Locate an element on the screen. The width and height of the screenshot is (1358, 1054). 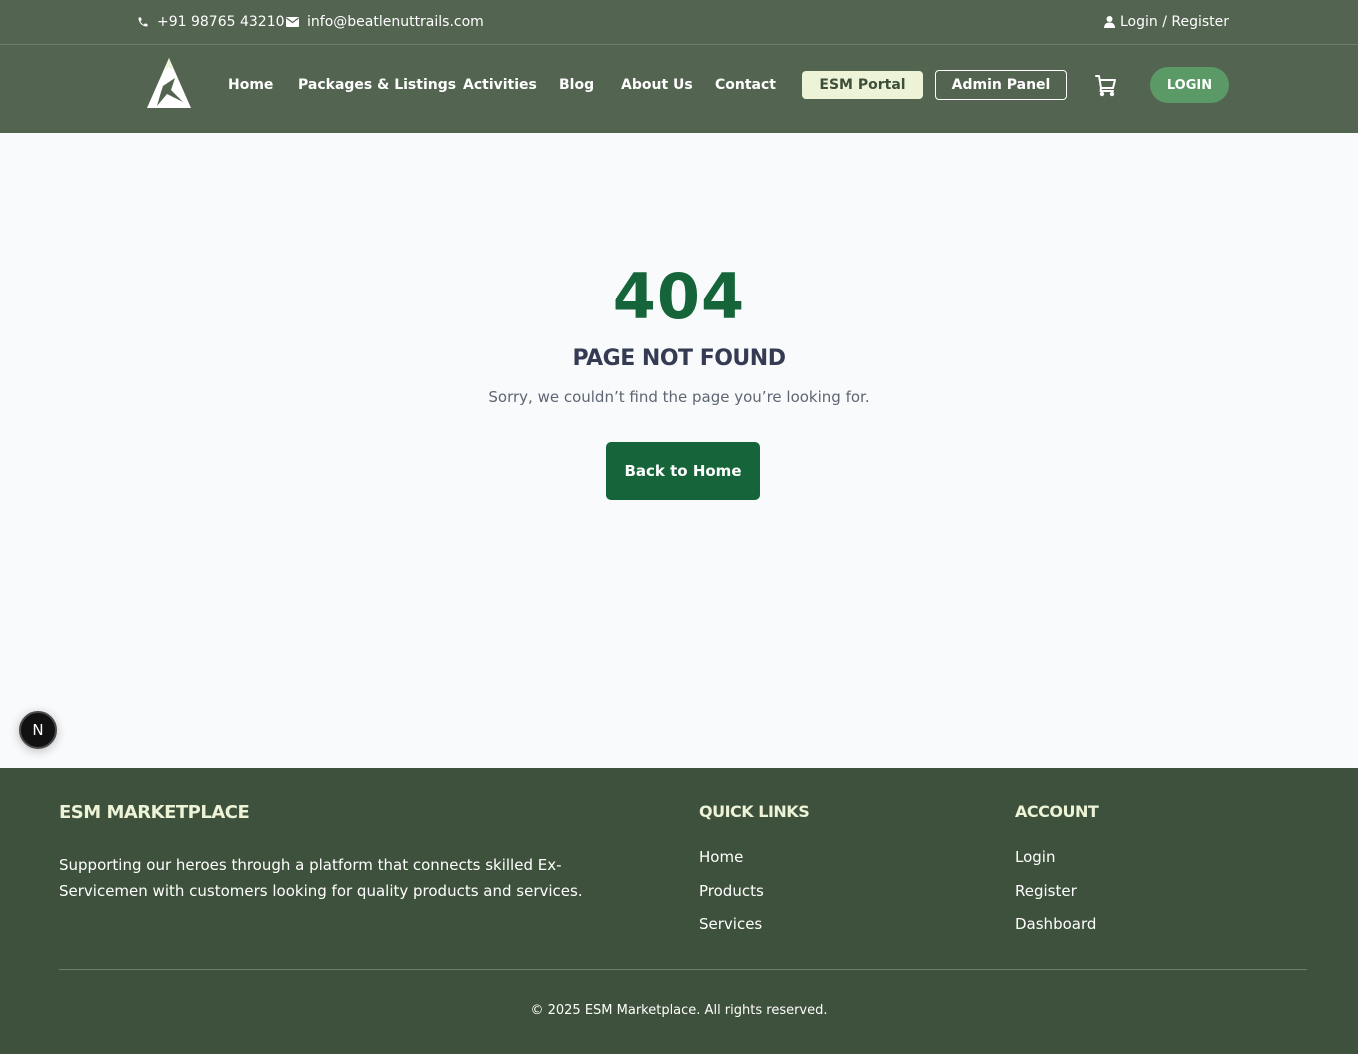
email-address: info@beatlenuttrails.com is located at coordinates (395, 22).